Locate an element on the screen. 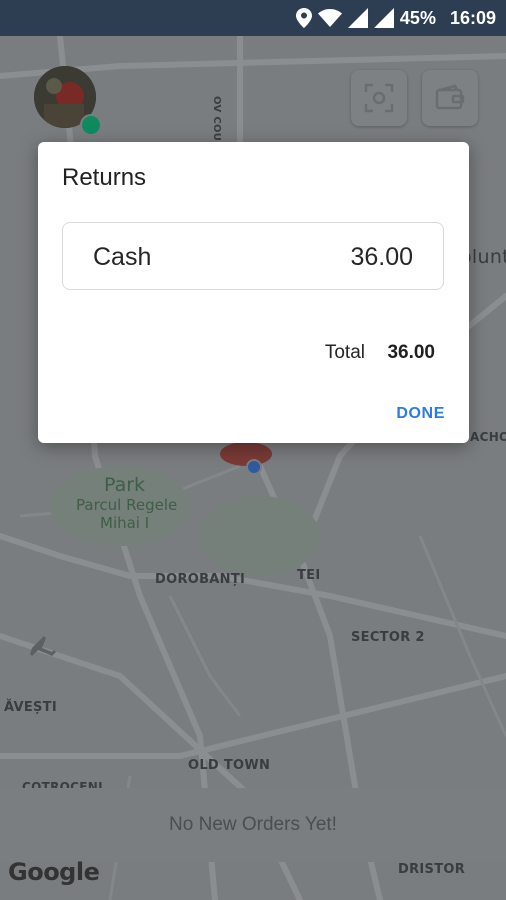  map-label-sector2: SECTOR 2 is located at coordinates (388, 637).